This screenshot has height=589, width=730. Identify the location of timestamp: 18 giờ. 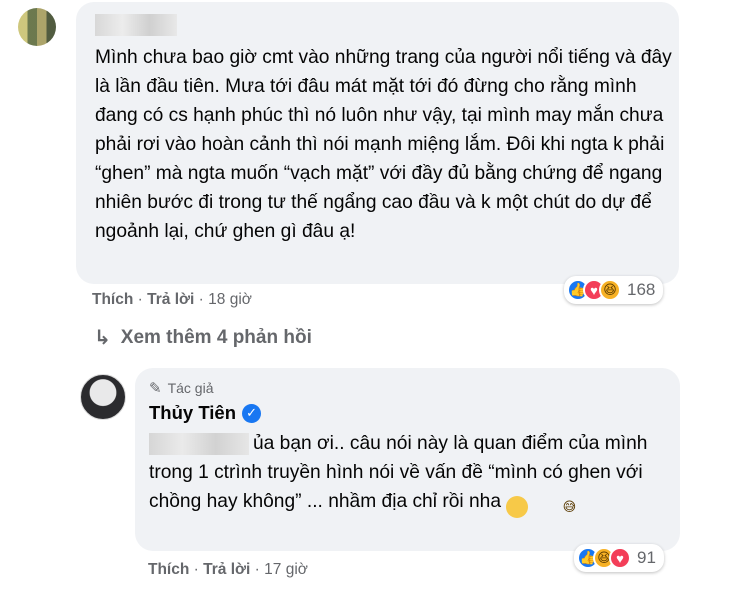
(230, 299).